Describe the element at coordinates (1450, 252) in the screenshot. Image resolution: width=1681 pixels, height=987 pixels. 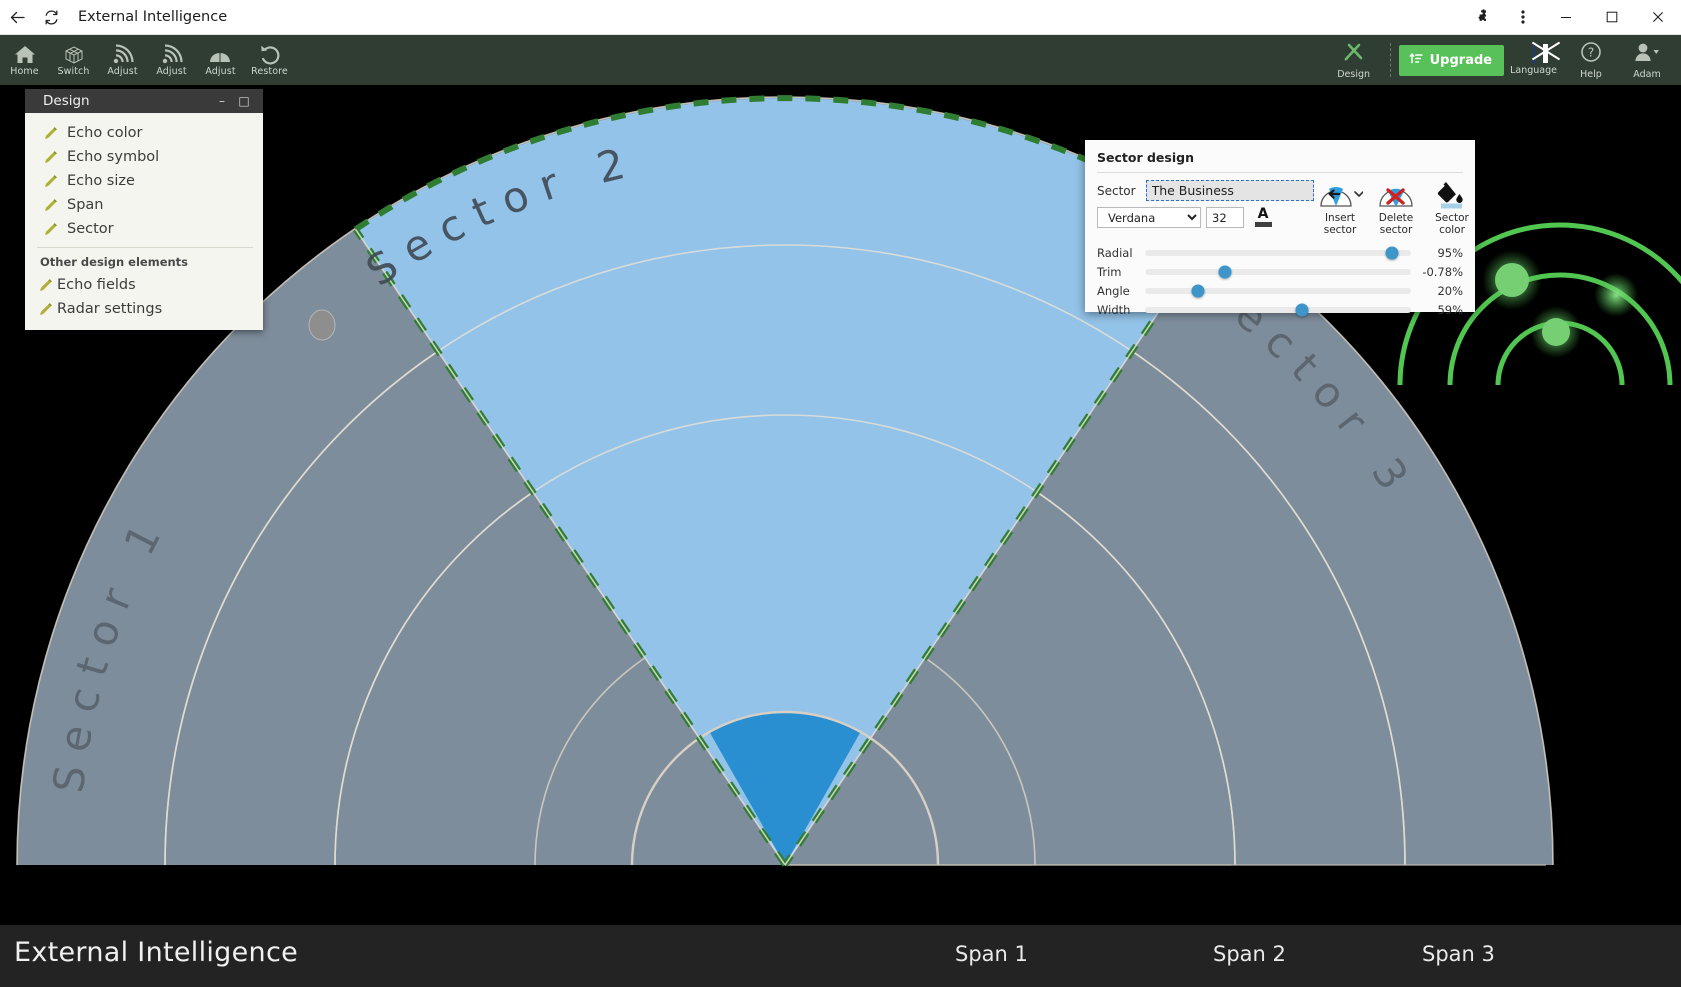
I see `slider-value-radial: 95%` at that location.